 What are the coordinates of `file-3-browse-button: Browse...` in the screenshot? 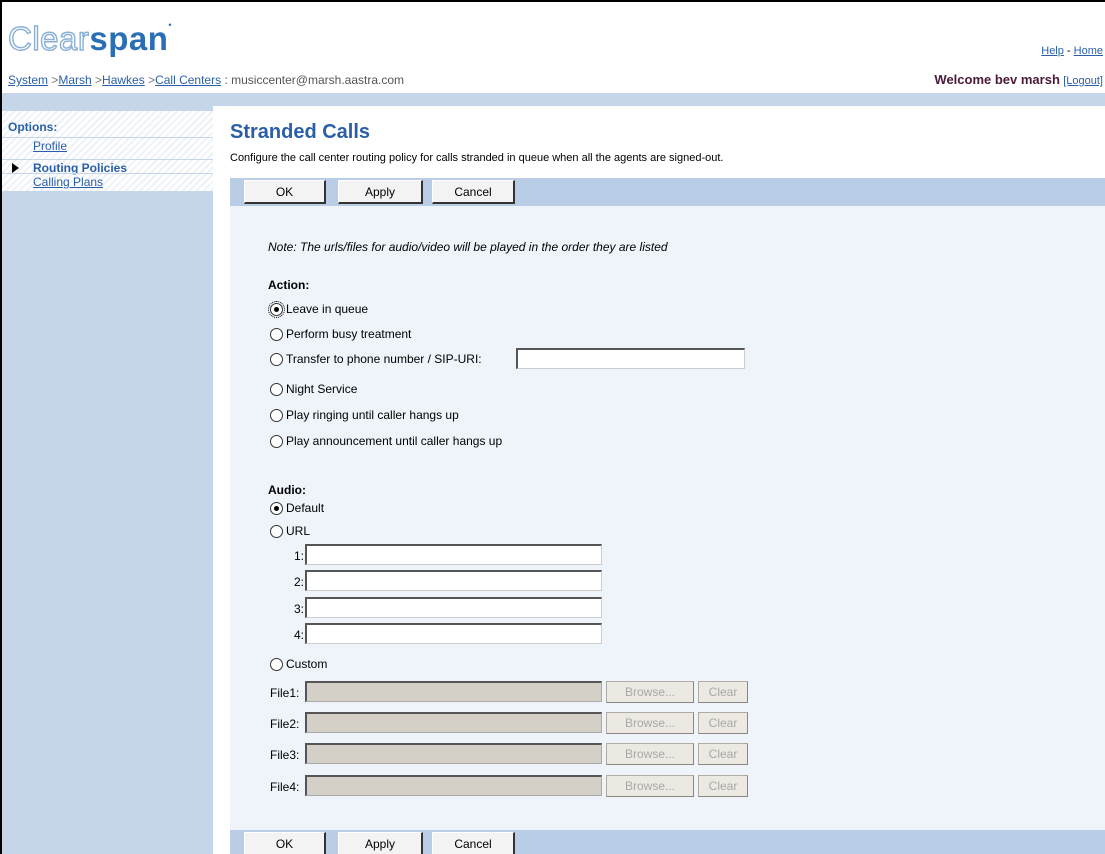 It's located at (650, 754).